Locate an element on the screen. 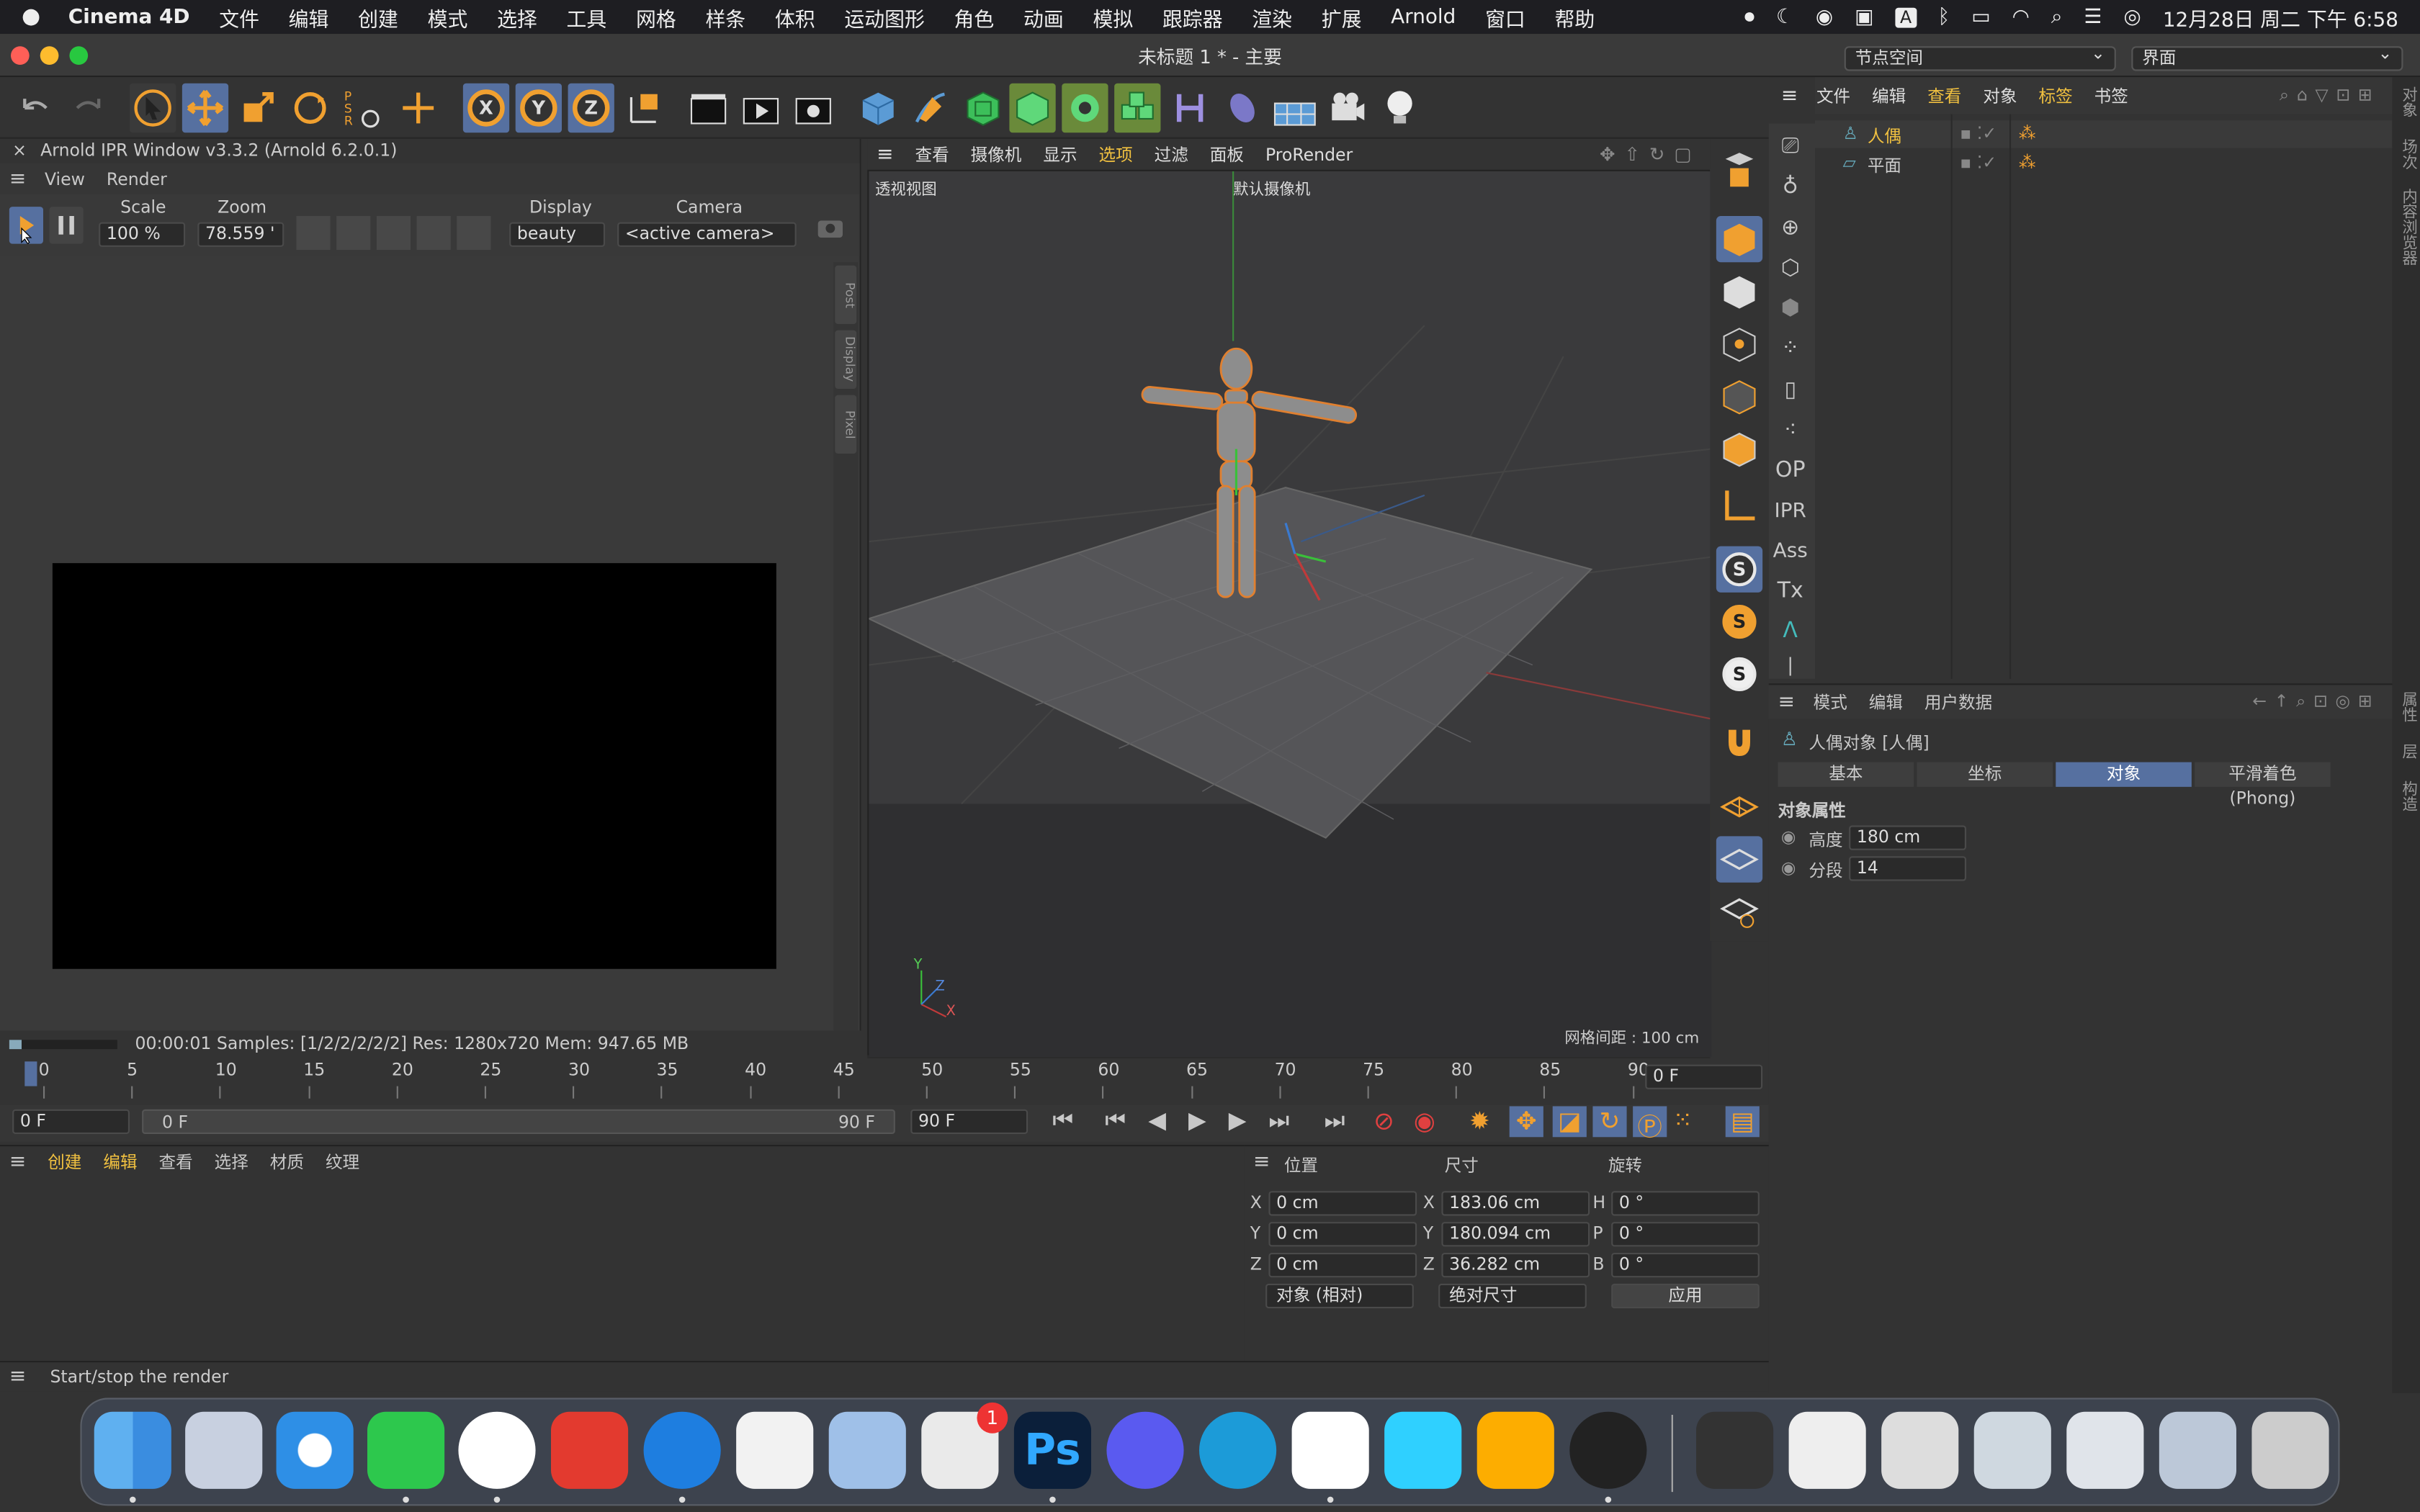  deformer-icon is located at coordinates (1190, 108).